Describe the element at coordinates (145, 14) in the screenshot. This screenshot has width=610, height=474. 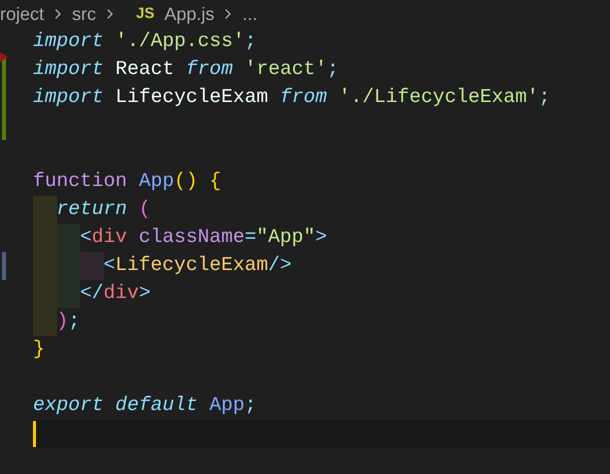
I see `js-file-icon: JS` at that location.